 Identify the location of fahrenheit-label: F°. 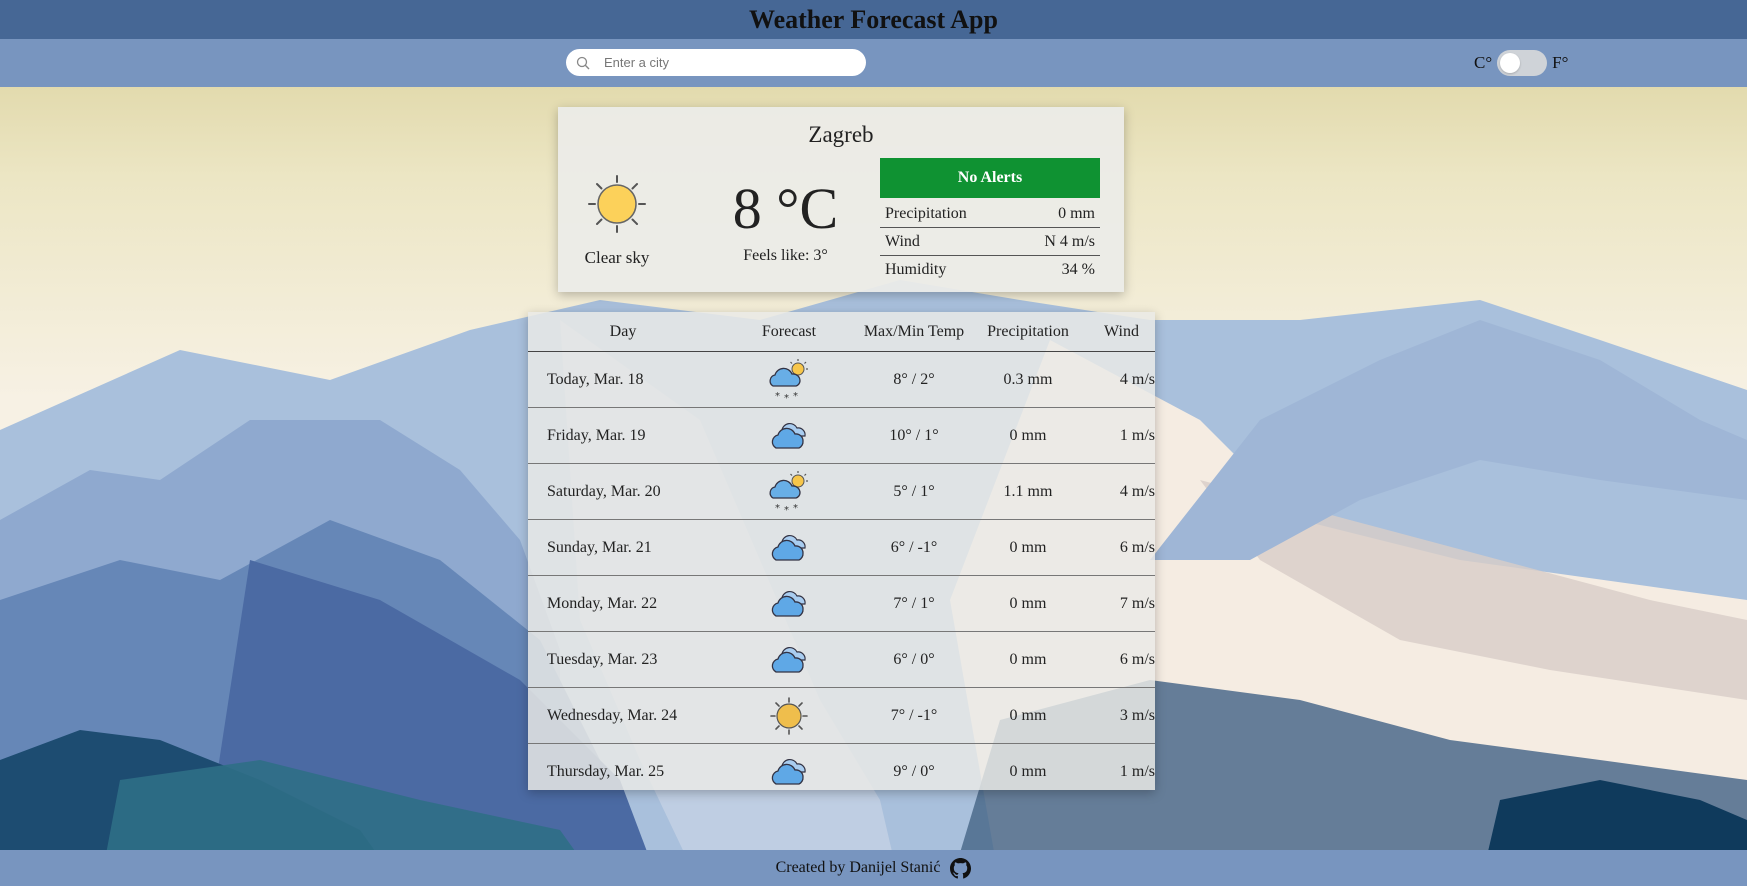
(1560, 62).